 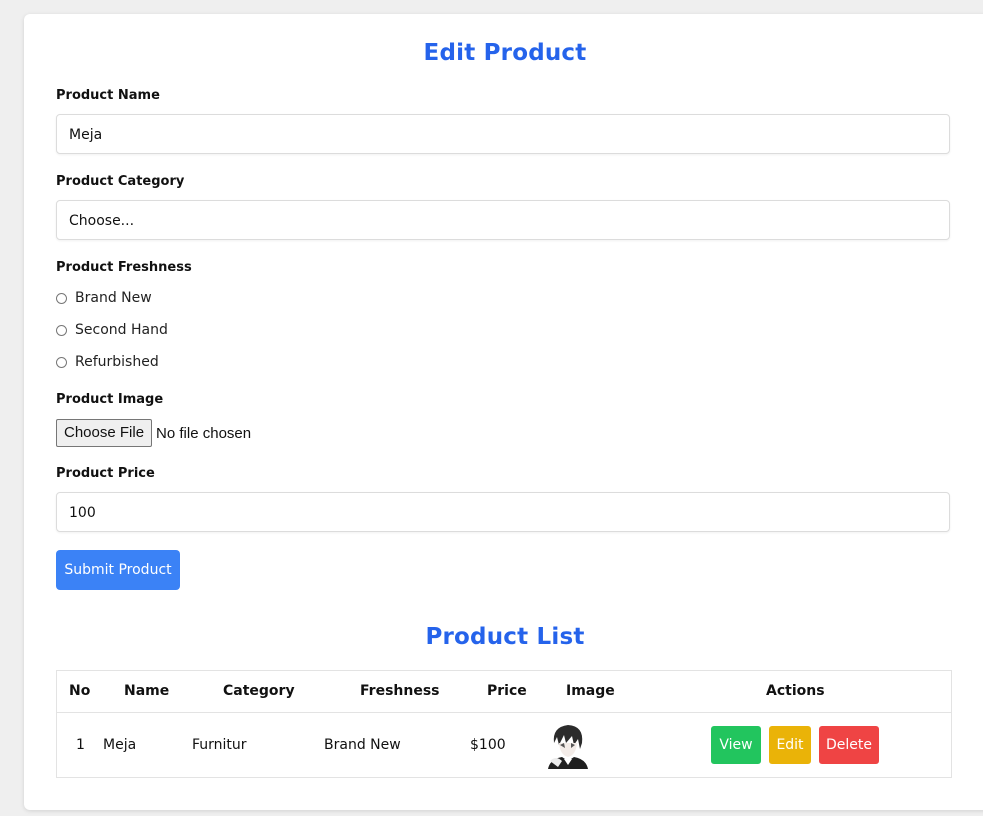 I want to click on radio-label: Second Hand, so click(x=121, y=330).